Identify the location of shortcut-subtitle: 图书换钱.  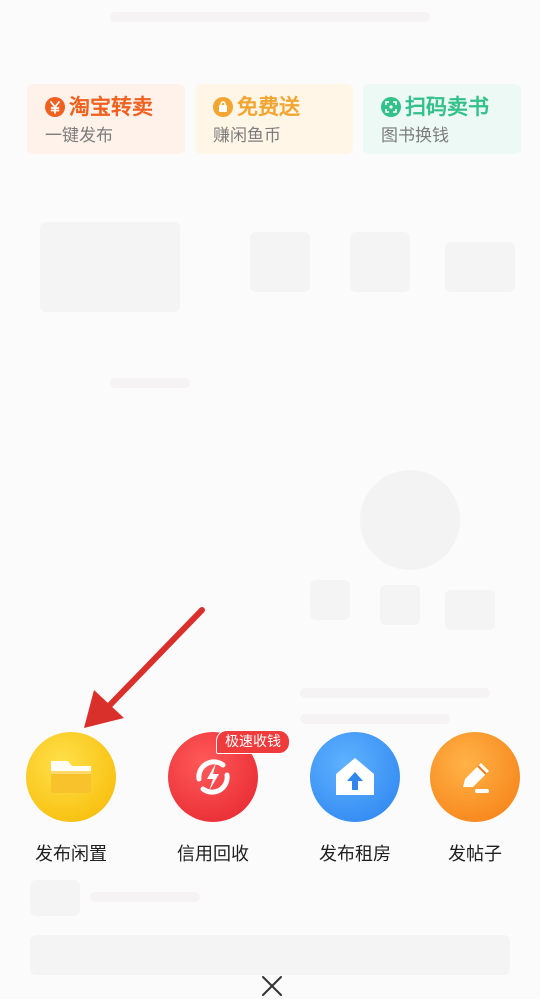
(415, 136).